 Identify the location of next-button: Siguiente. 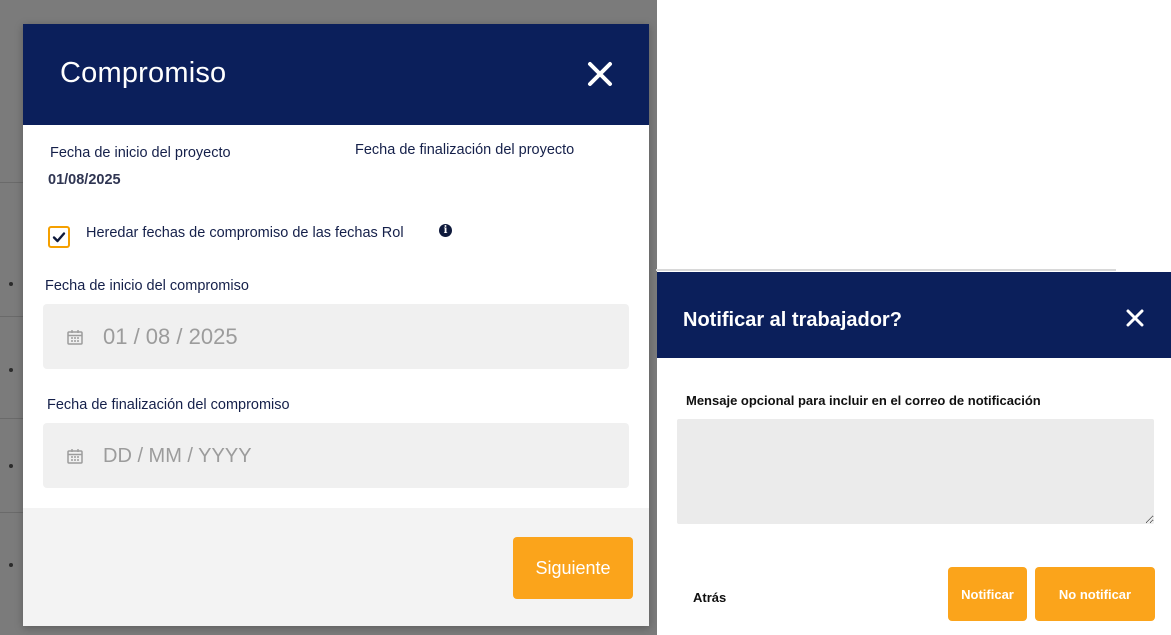
(573, 568).